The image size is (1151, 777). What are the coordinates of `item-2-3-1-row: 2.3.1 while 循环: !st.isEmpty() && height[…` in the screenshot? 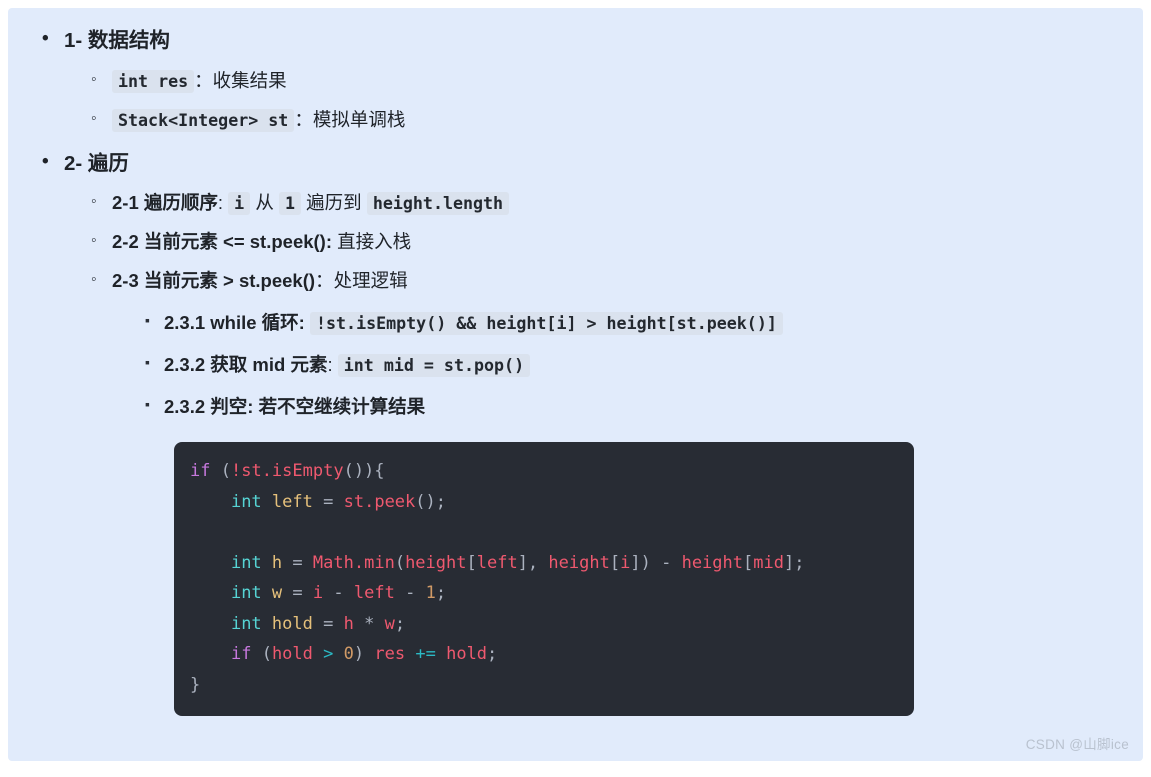 It's located at (639, 323).